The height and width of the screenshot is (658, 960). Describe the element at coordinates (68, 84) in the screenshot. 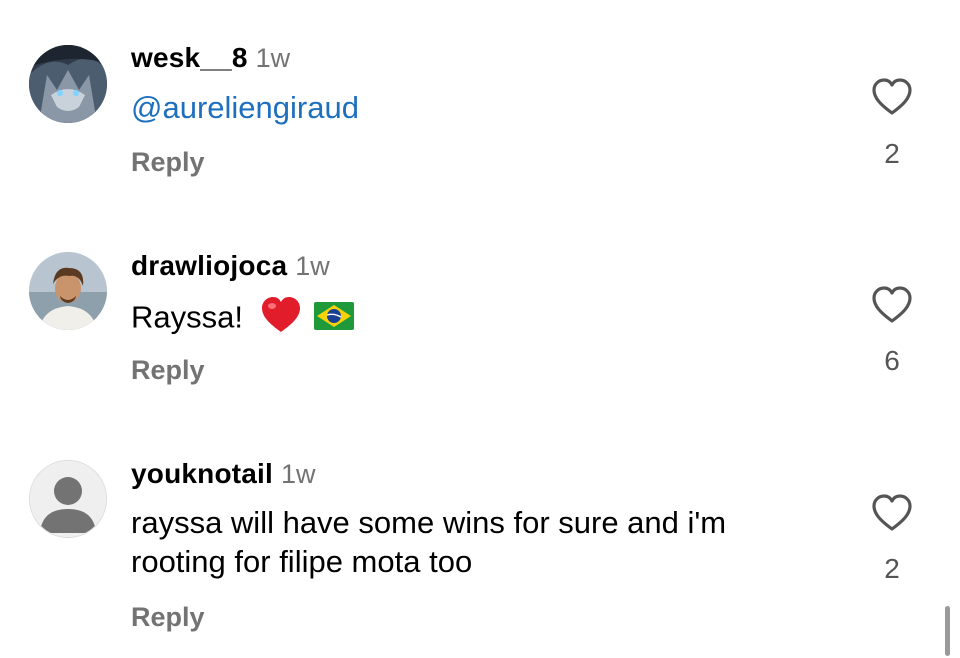

I see `wolf-avatar-icon` at that location.